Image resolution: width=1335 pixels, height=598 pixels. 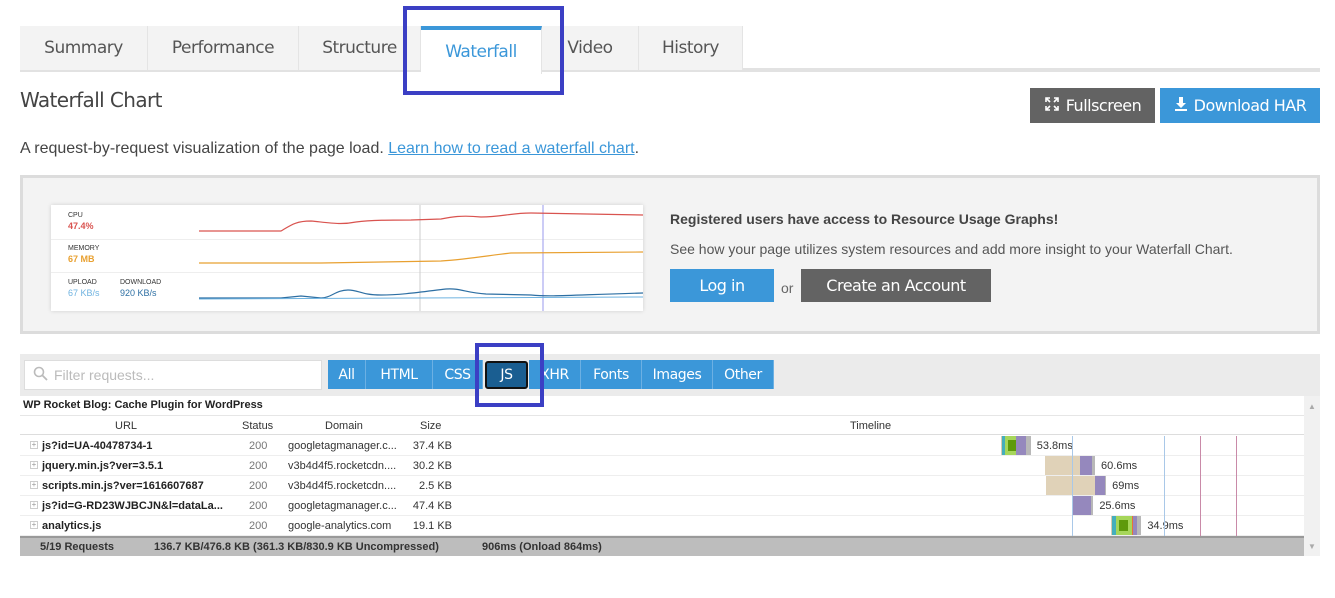 I want to click on request-size: 47.4 KB, so click(x=432, y=506).